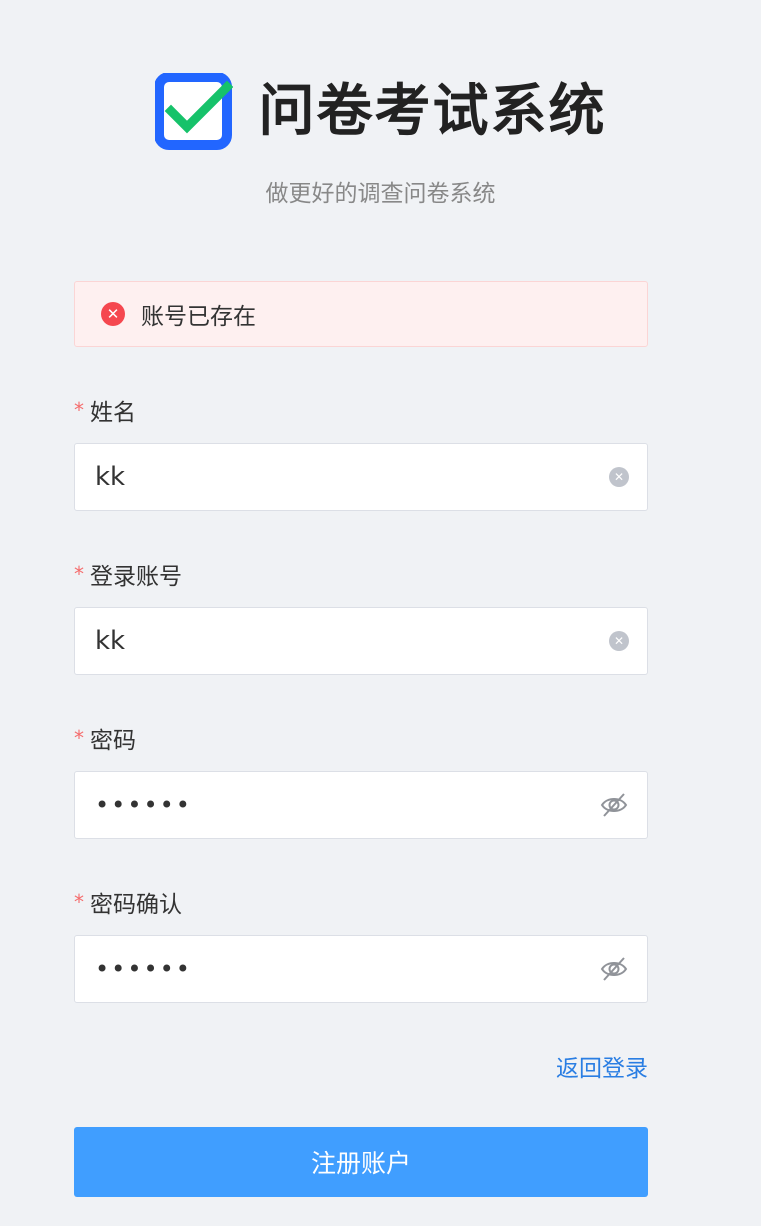  Describe the element at coordinates (113, 413) in the screenshot. I see `field-label-text: 姓名` at that location.